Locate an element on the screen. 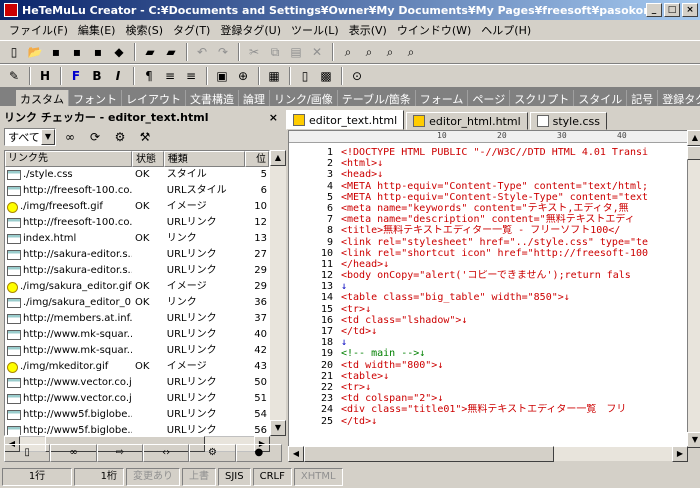  minimize-button: _ is located at coordinates (654, 10).